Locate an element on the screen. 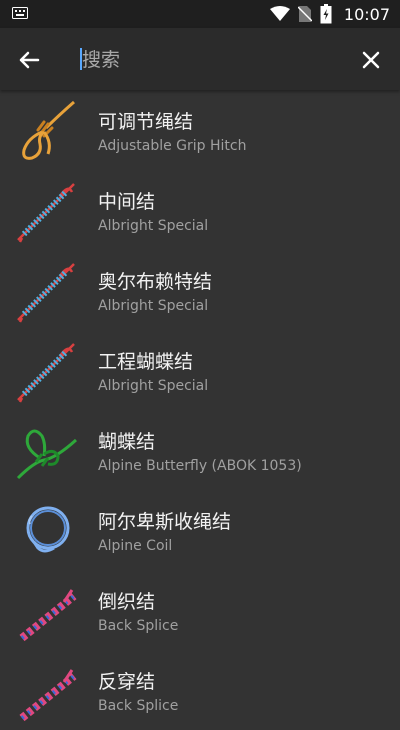  knot-name: 阿尔卑斯收绳结 is located at coordinates (165, 522).